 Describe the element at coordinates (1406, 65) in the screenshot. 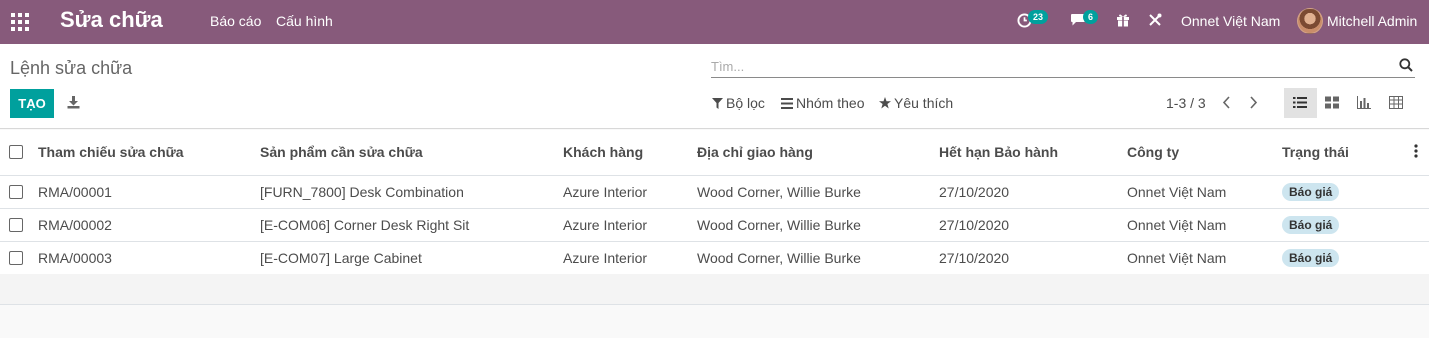

I see `search-icon` at that location.